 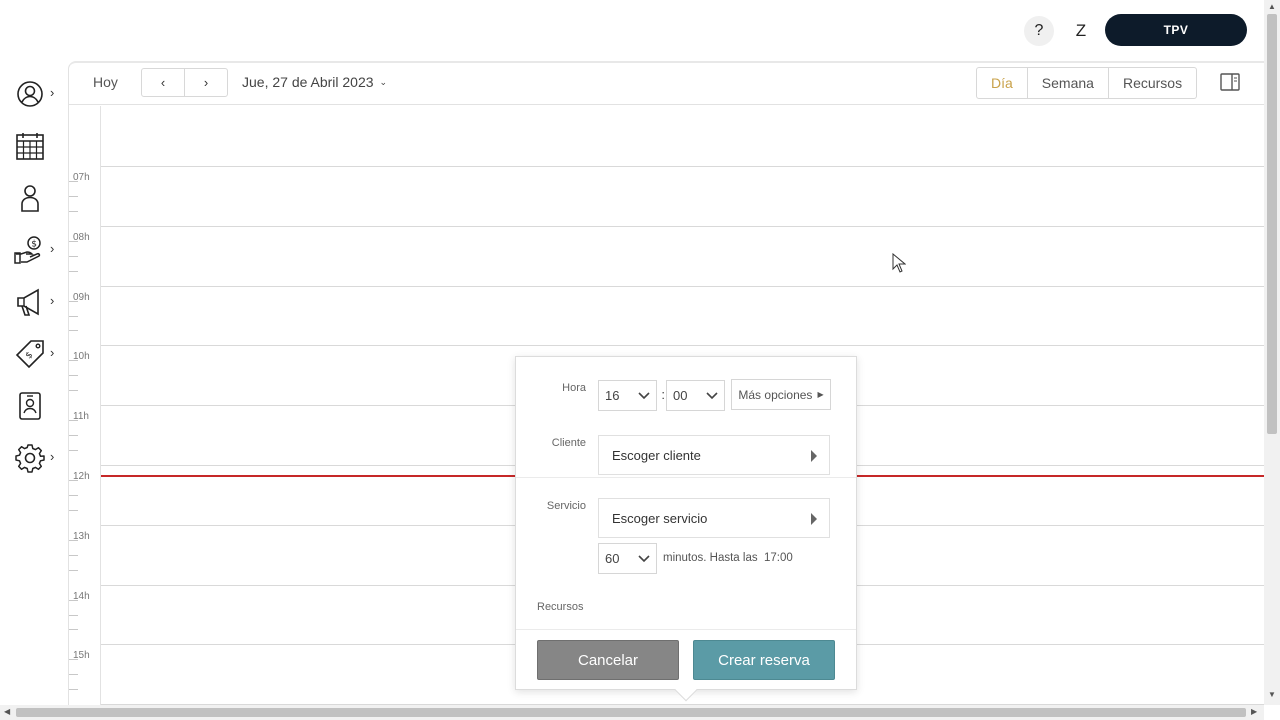 I want to click on hour-select: 16, so click(x=627, y=395).